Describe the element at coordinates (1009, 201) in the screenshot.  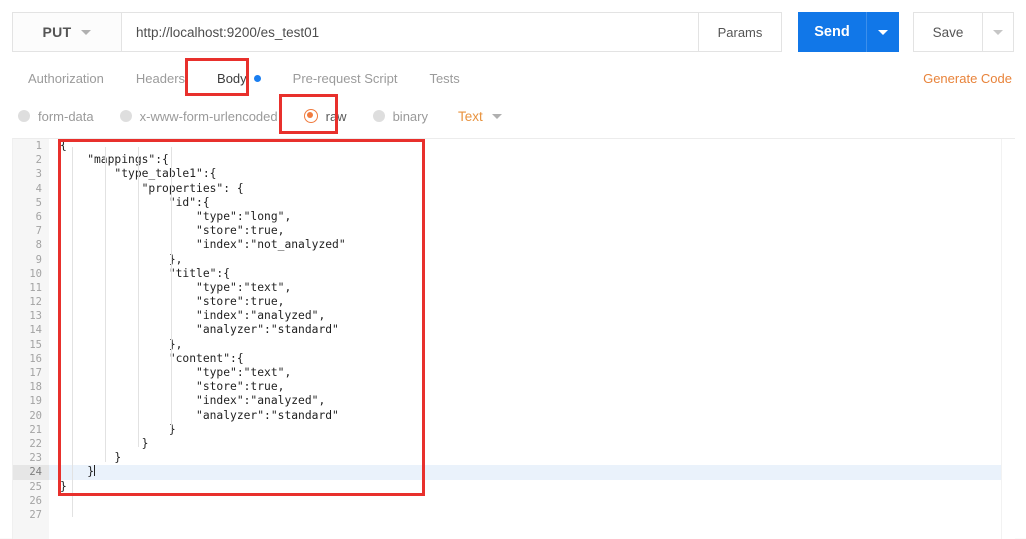
I see `scrollbar-thumb` at that location.